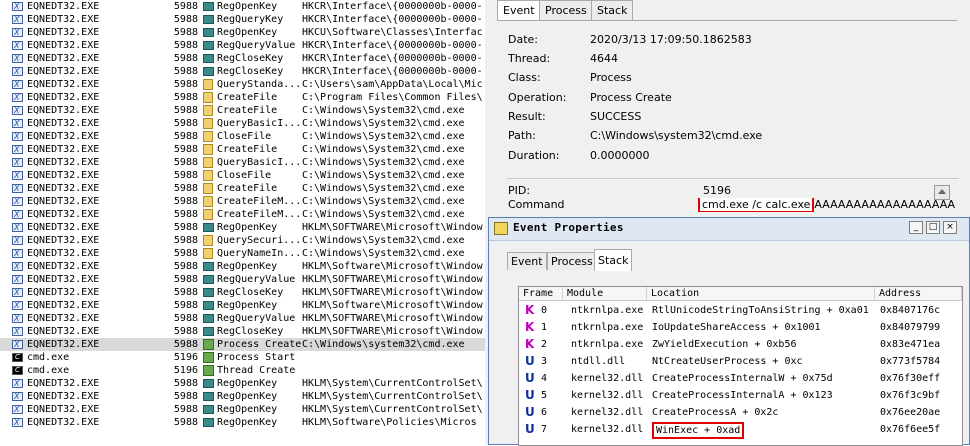 This screenshot has width=970, height=446. What do you see at coordinates (541, 294) in the screenshot?
I see `col-frame: Frame` at bounding box center [541, 294].